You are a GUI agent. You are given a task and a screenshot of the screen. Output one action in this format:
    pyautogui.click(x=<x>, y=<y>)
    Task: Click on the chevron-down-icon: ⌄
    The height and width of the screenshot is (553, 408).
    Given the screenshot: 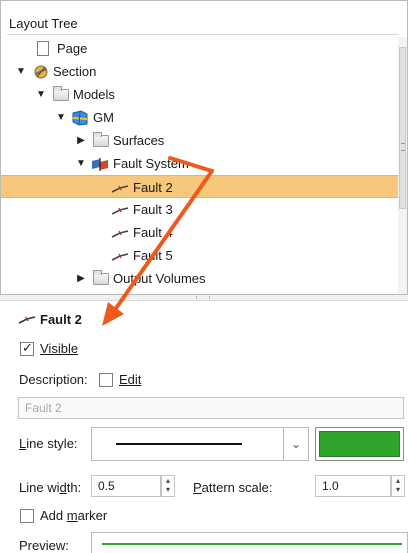 What is the action you would take?
    pyautogui.click(x=296, y=444)
    